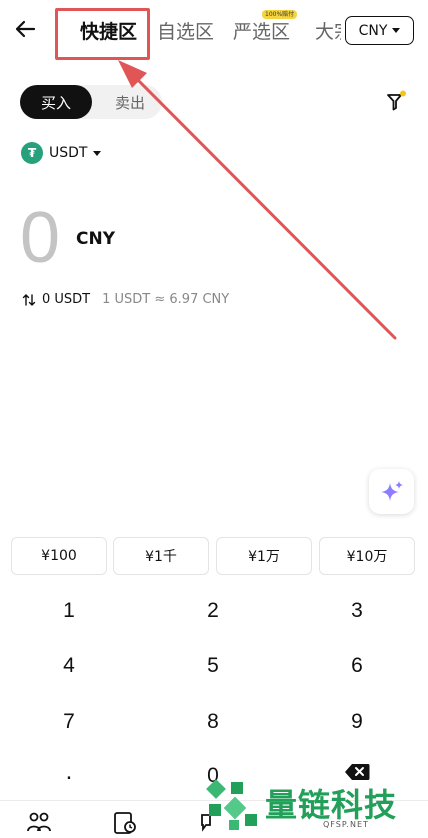 The width and height of the screenshot is (428, 838). What do you see at coordinates (40, 238) in the screenshot?
I see `amount-value: 0` at bounding box center [40, 238].